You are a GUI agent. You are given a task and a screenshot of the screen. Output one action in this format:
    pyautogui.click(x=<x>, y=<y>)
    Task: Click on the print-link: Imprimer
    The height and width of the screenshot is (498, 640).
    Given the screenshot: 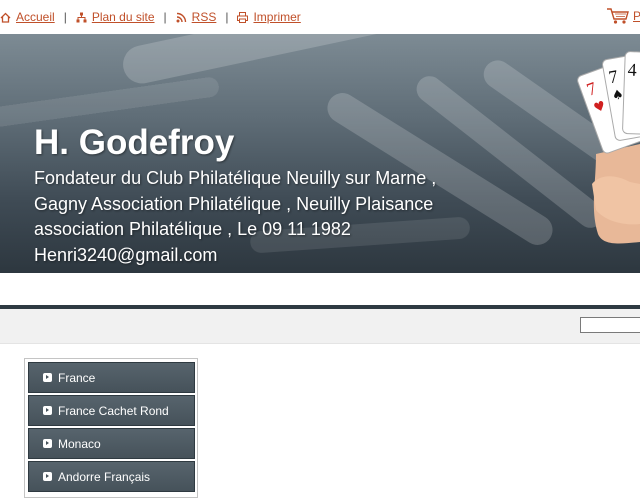 What is the action you would take?
    pyautogui.click(x=269, y=17)
    